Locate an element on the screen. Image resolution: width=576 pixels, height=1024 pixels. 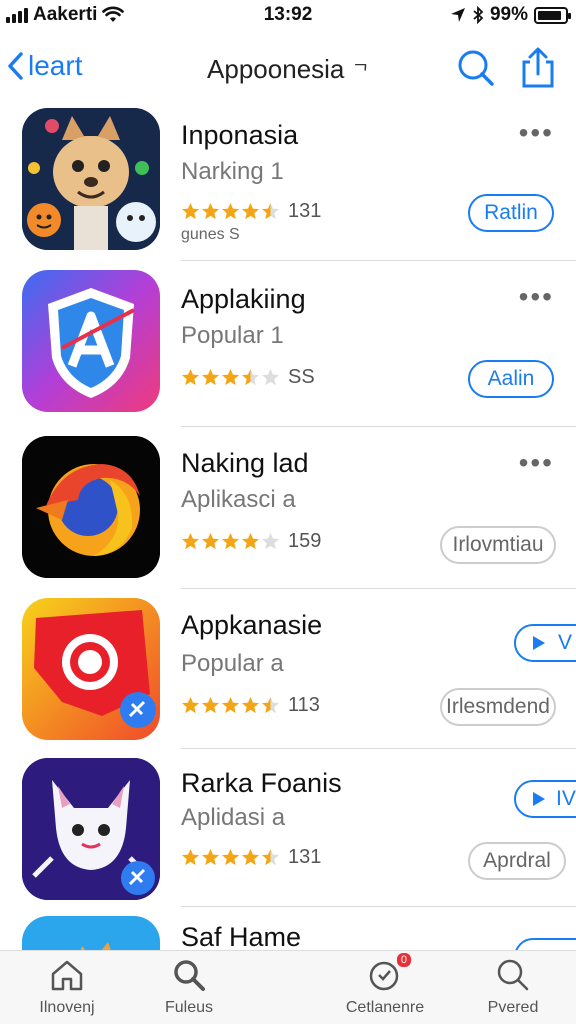
tab-home: Ilnovenj is located at coordinates (67, 987).